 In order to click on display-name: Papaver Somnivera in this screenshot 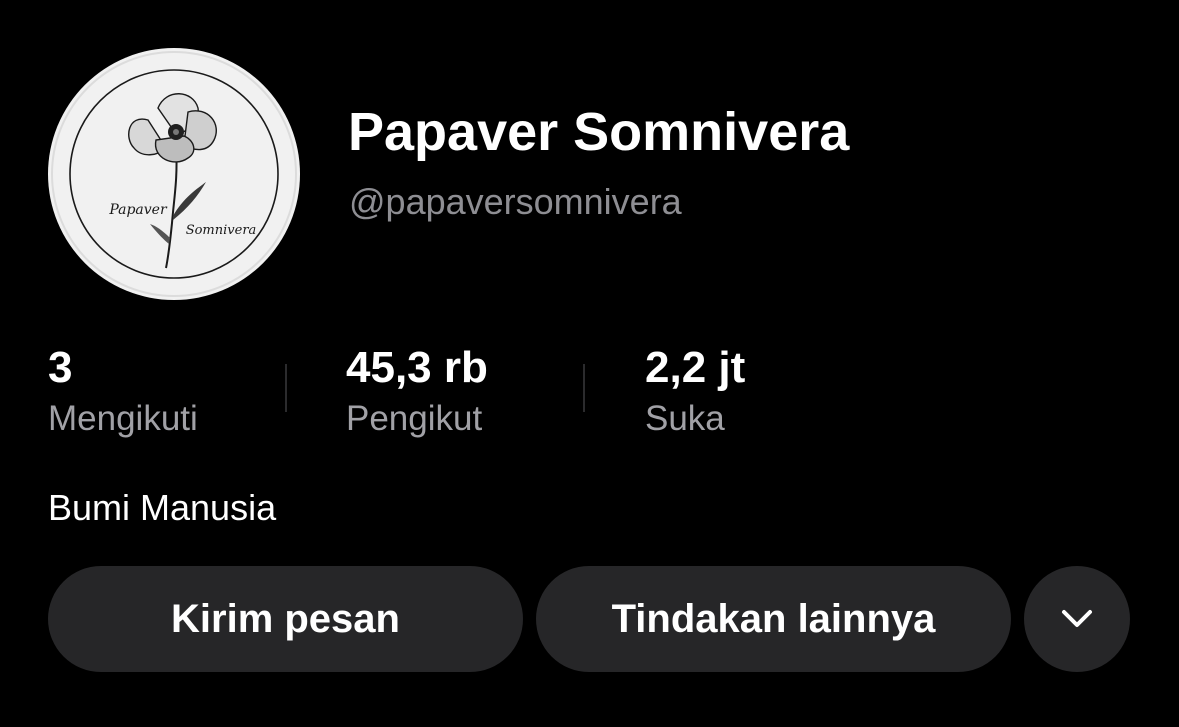, I will do `click(599, 132)`.